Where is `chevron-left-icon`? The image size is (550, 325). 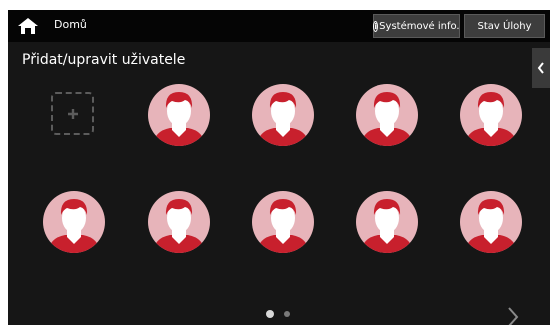 chevron-left-icon is located at coordinates (540, 68).